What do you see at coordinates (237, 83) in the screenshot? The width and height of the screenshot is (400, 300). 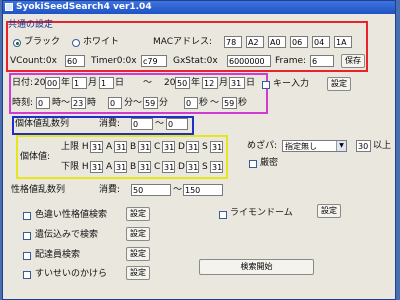 I see `day-to-input: 31` at bounding box center [237, 83].